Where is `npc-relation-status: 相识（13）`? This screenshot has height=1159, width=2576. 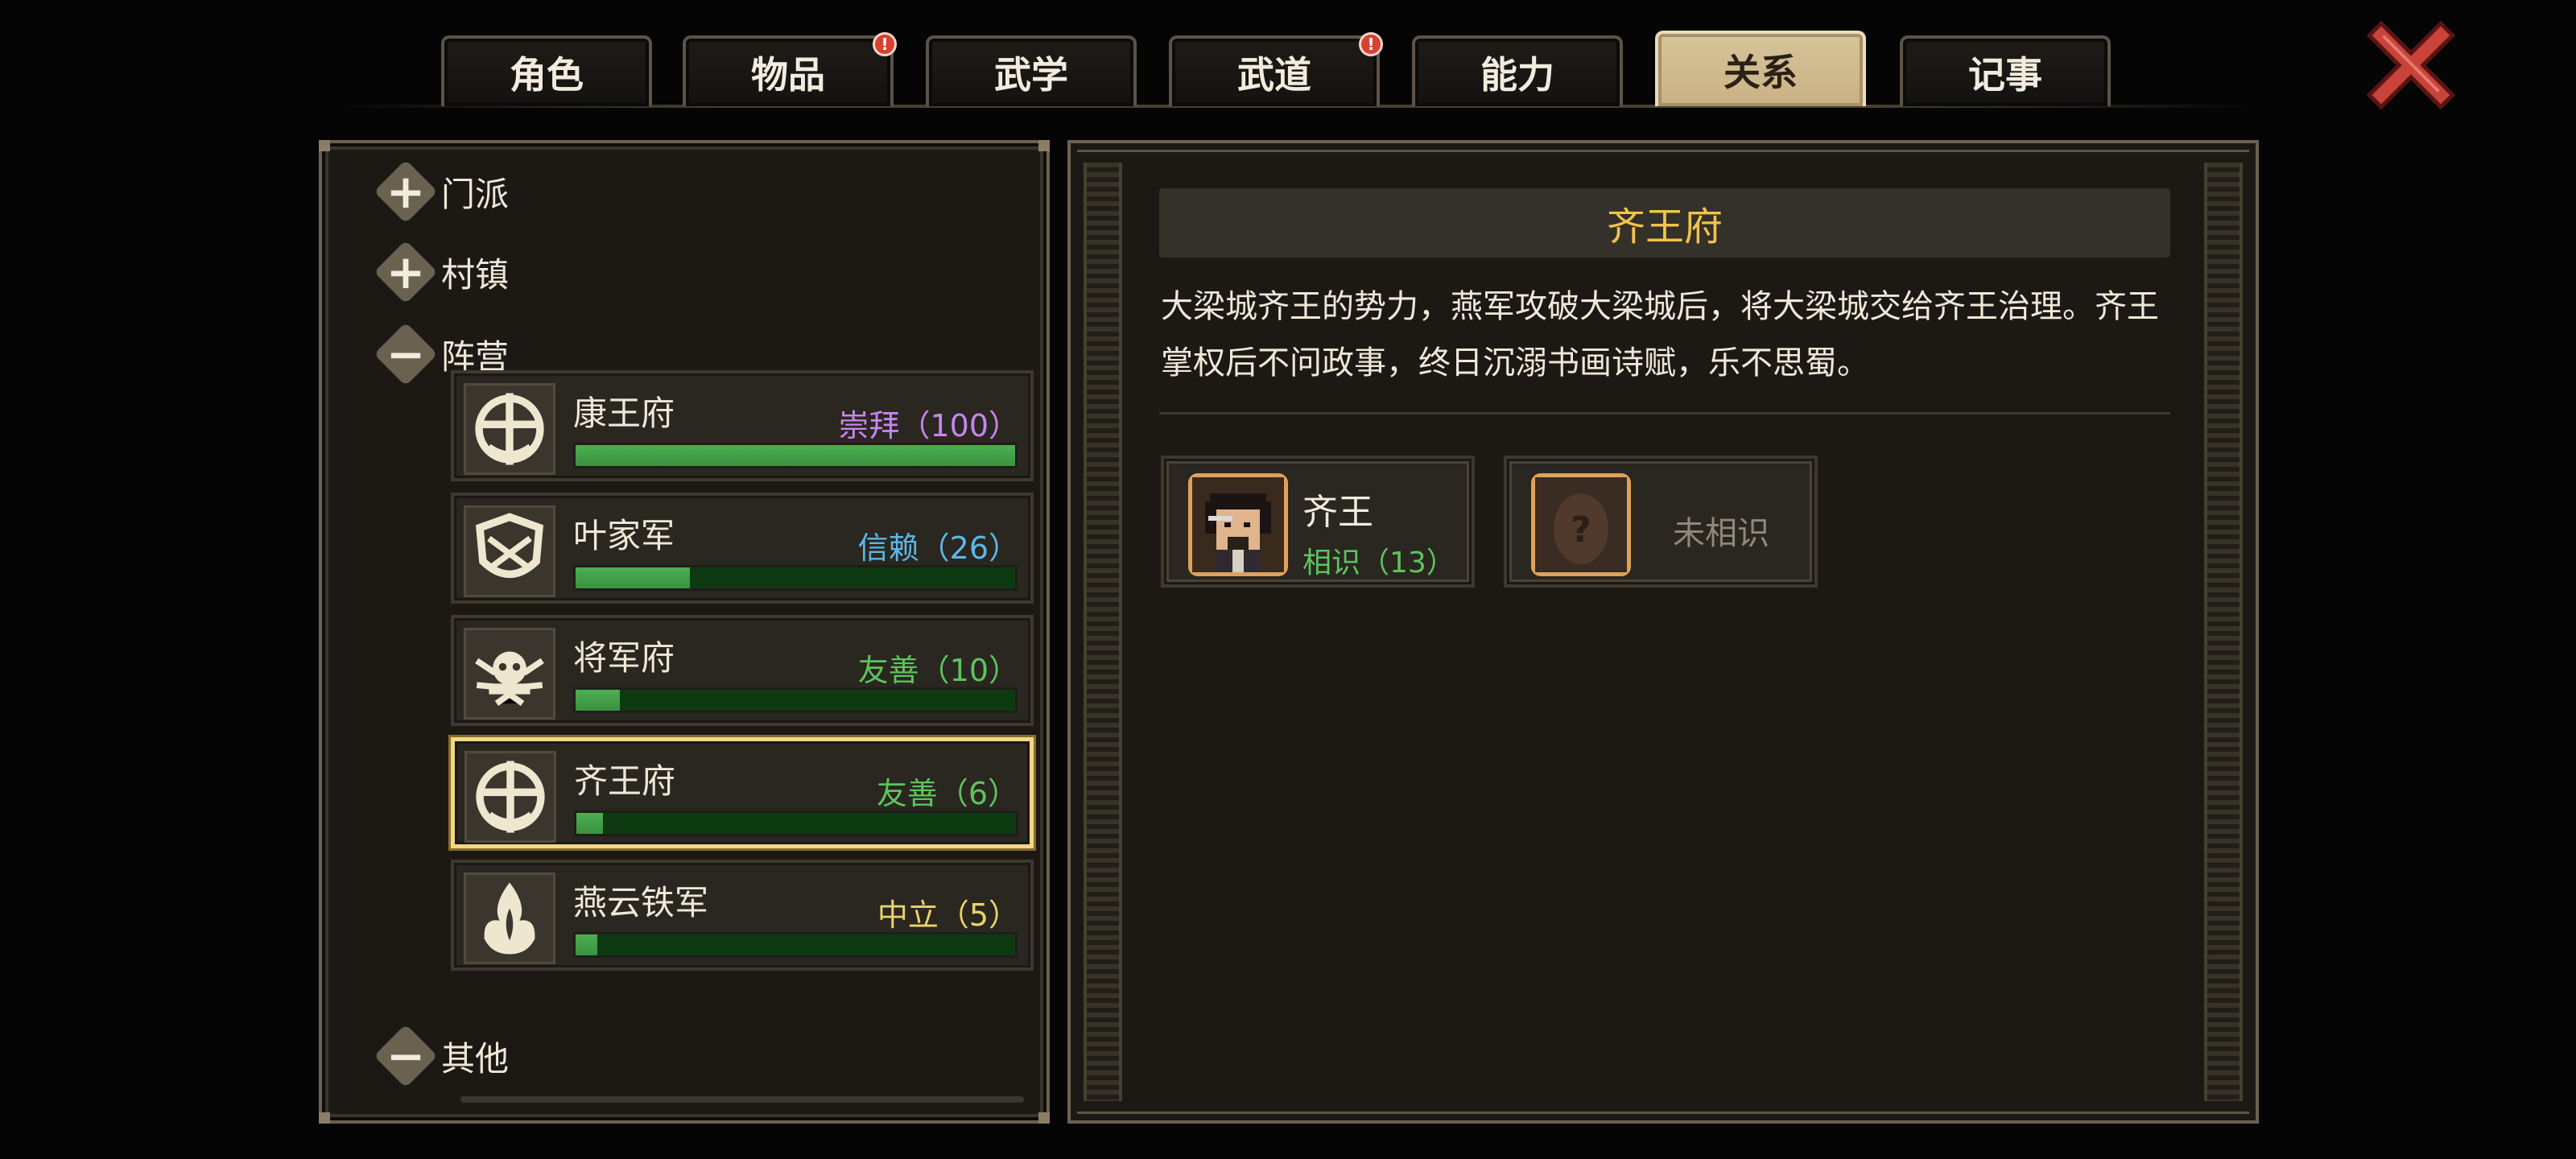 npc-relation-status: 相识（13） is located at coordinates (1378, 563).